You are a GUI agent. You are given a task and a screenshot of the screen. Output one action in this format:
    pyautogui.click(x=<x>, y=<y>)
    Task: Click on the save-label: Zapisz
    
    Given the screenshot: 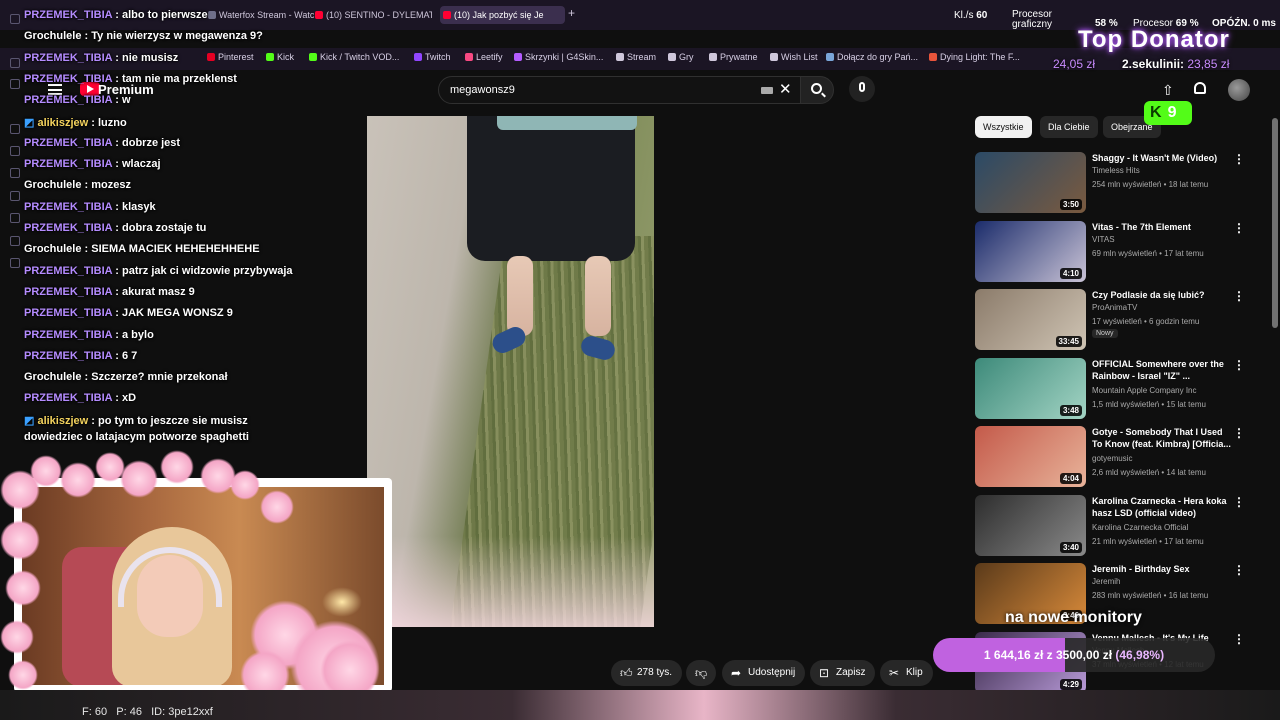 What is the action you would take?
    pyautogui.click(x=851, y=672)
    